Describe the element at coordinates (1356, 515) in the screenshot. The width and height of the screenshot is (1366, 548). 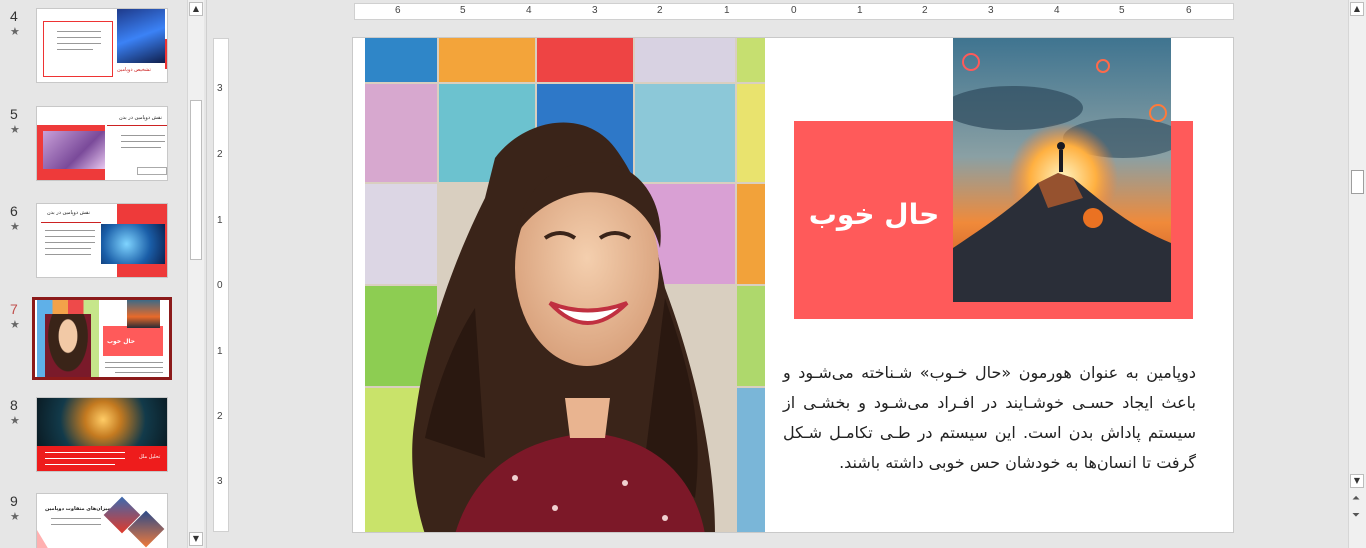
I see `next-slide-icon: ⏷` at that location.